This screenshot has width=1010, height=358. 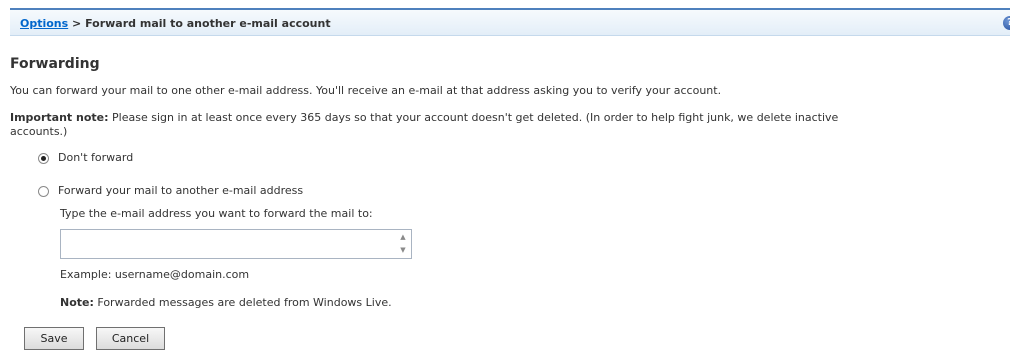 I want to click on input-scrollbar: ▲ ▼, so click(x=403, y=244).